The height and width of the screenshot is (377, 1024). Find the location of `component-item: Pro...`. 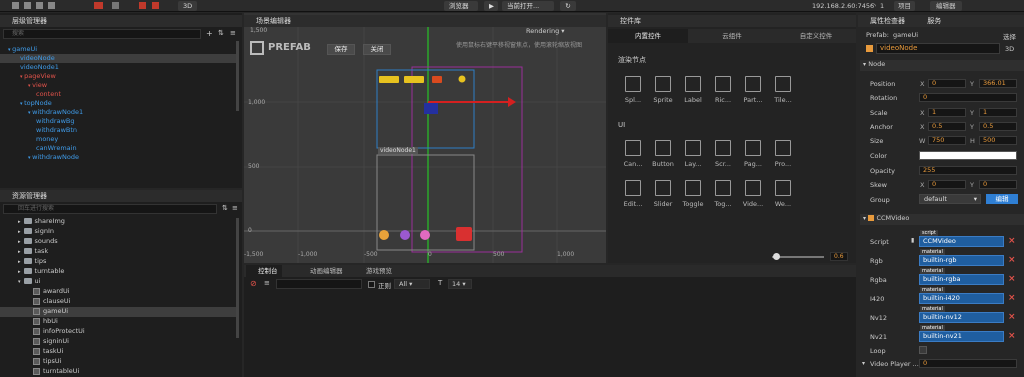

component-item: Pro... is located at coordinates (783, 154).